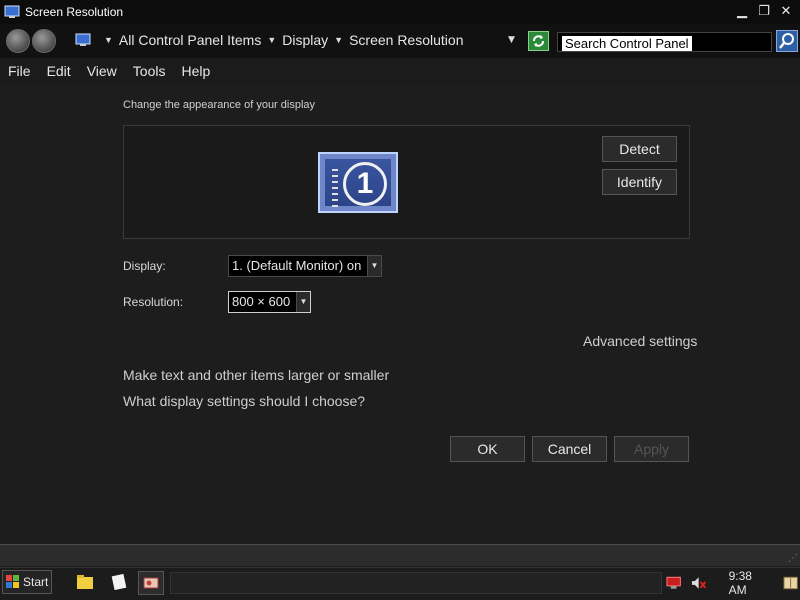  I want to click on address-dropdown-icon: ▼, so click(511, 40).